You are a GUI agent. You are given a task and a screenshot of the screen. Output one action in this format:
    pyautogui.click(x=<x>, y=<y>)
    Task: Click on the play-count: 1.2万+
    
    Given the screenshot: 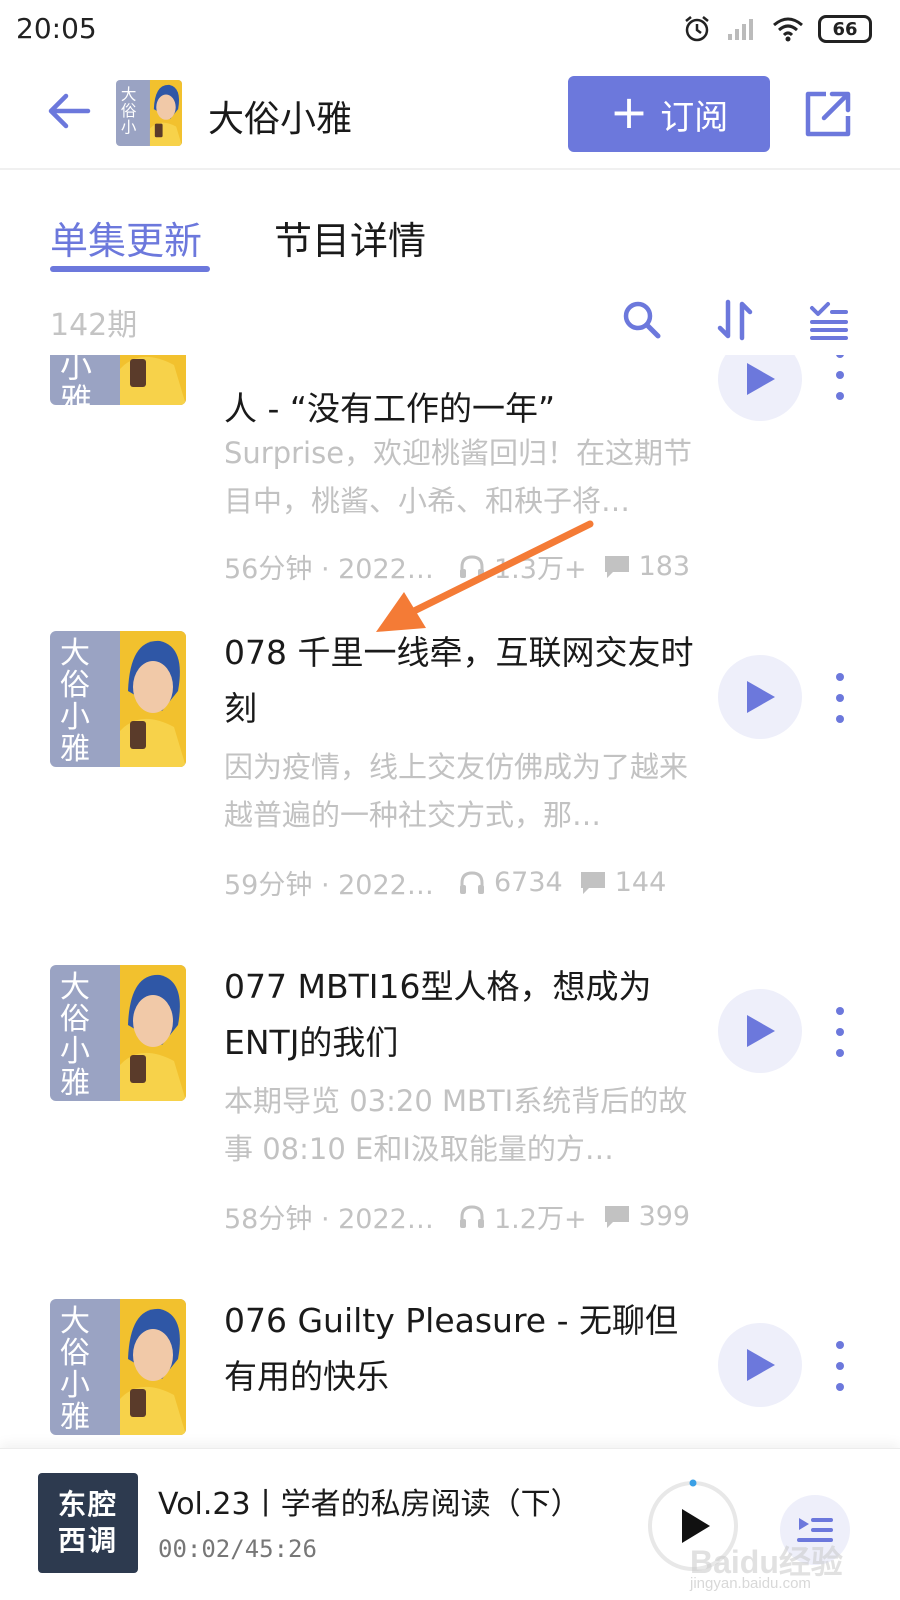 What is the action you would take?
    pyautogui.click(x=522, y=1216)
    